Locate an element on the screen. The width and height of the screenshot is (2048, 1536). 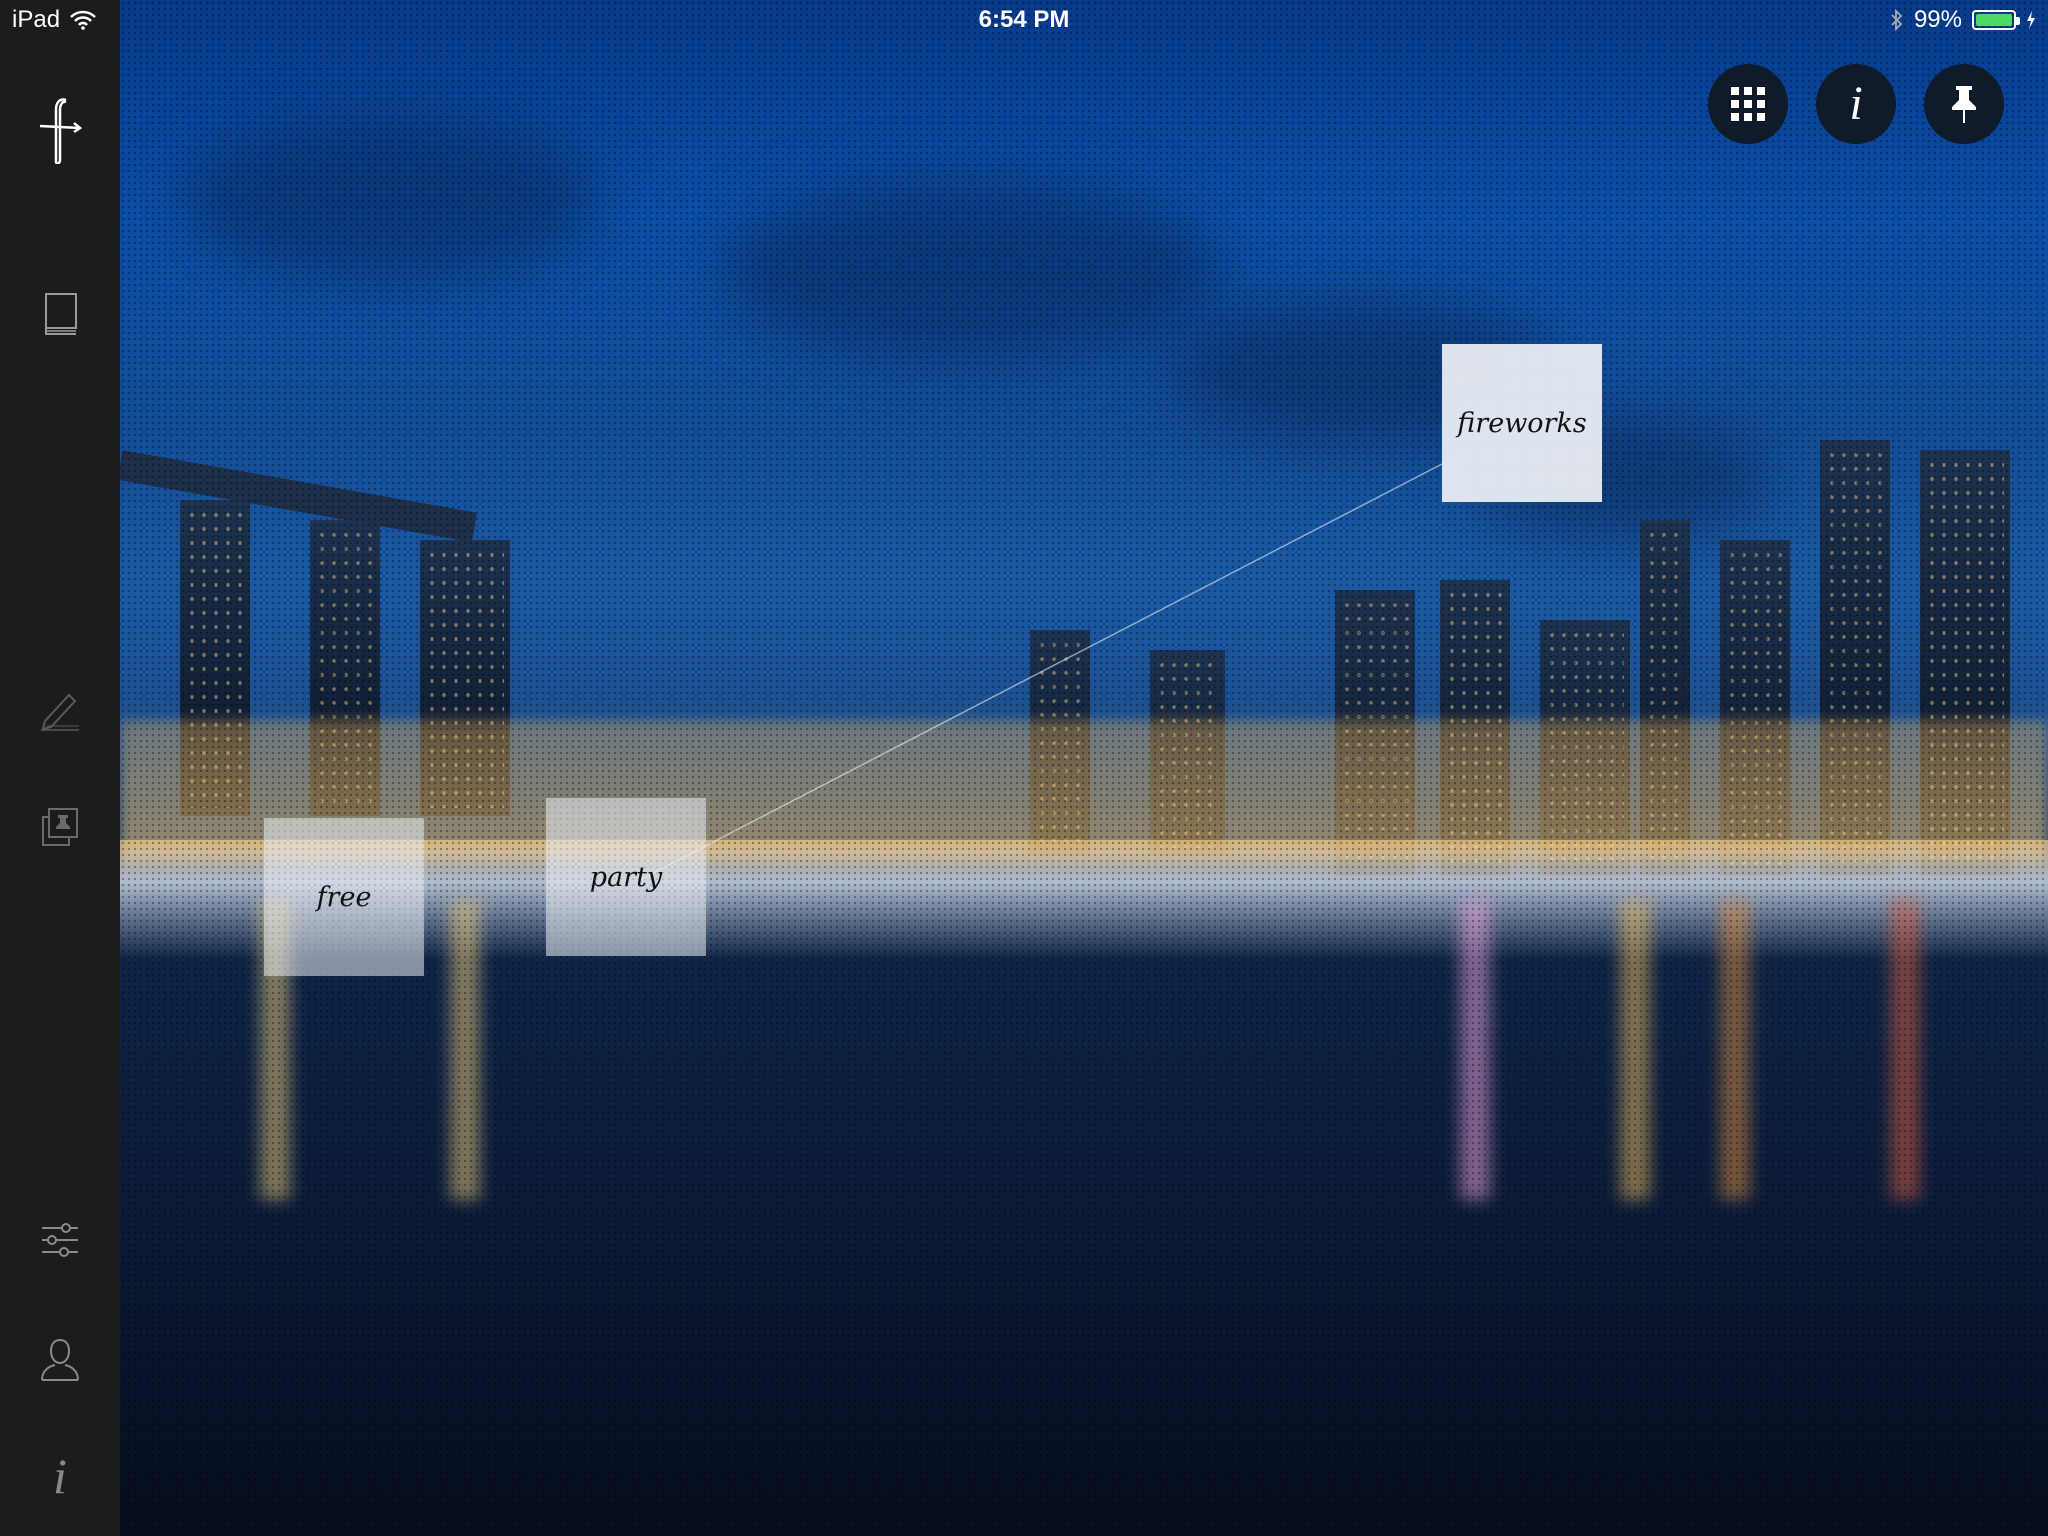
edit-button is located at coordinates (60, 710).